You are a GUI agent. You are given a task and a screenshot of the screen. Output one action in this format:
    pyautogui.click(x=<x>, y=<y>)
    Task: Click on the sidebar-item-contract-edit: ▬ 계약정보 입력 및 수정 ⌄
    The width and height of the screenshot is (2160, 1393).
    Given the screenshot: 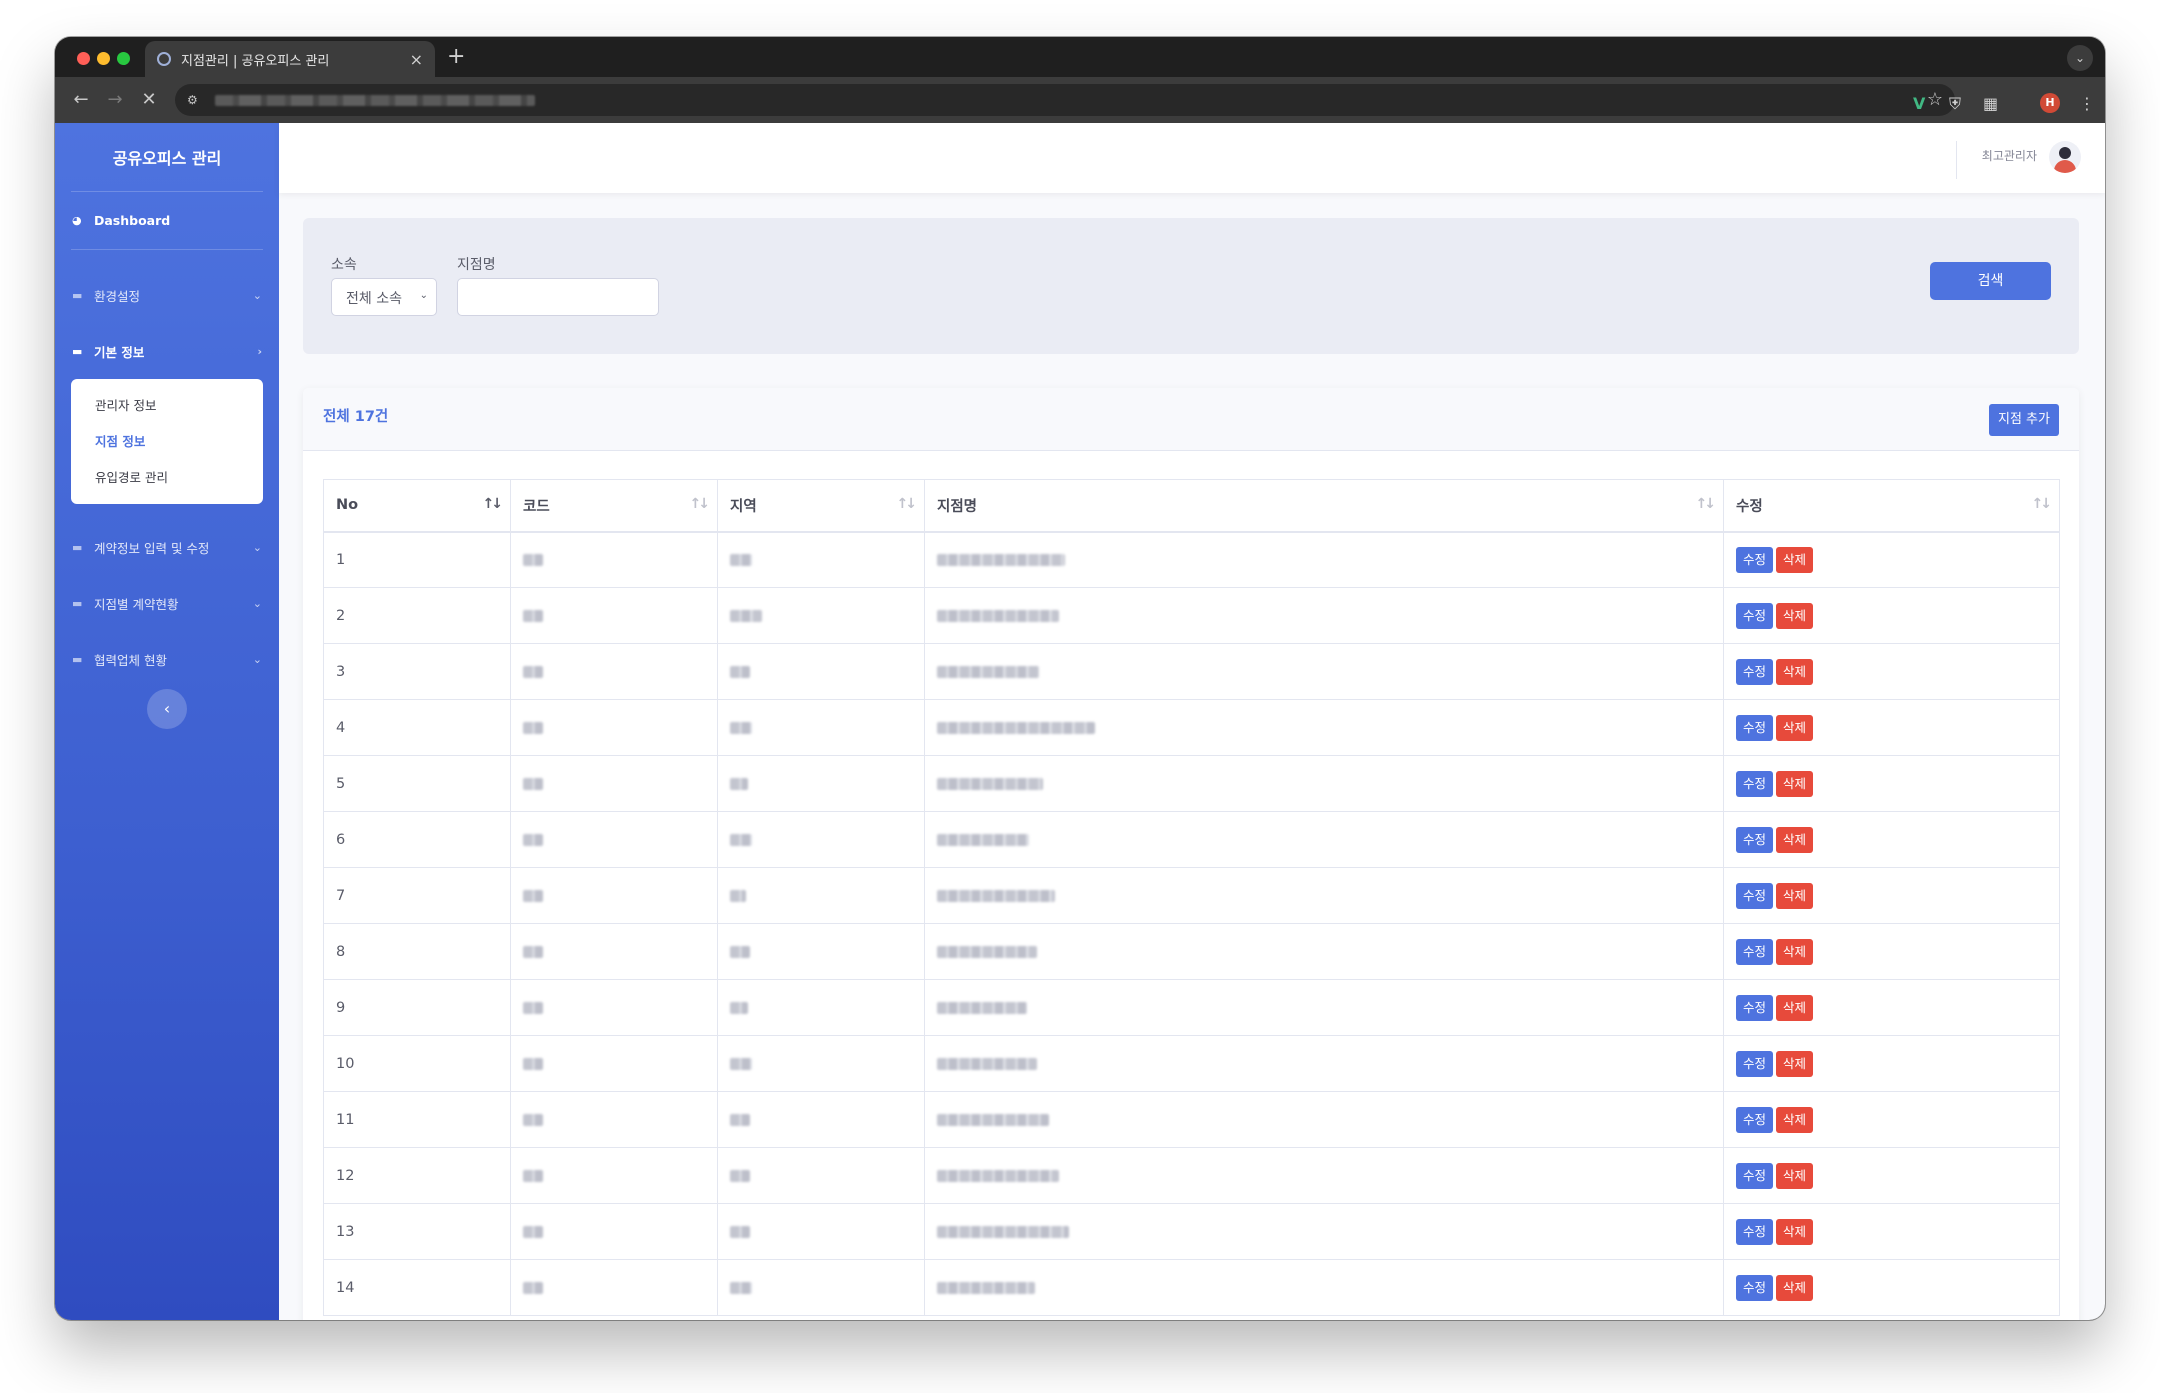 What is the action you would take?
    pyautogui.click(x=167, y=547)
    